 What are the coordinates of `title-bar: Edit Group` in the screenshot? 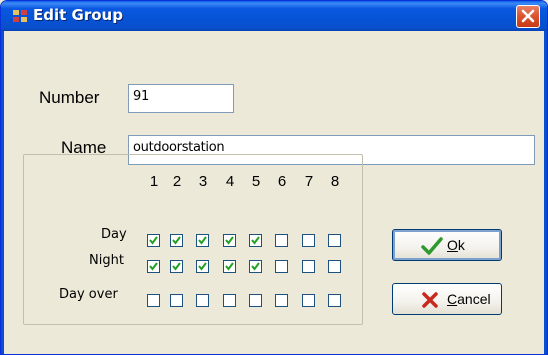 It's located at (274, 16).